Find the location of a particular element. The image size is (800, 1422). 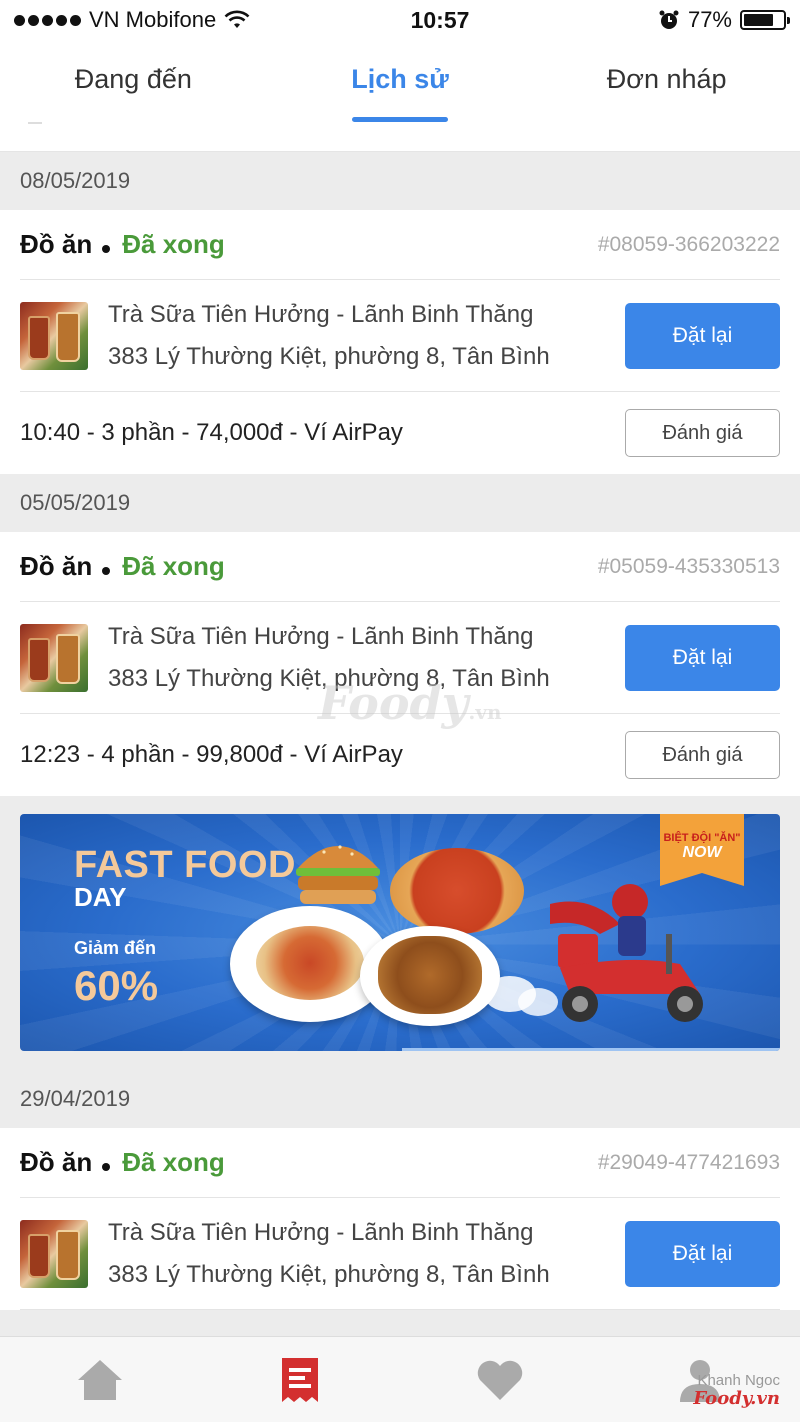

nav-orders is located at coordinates (300, 1379).